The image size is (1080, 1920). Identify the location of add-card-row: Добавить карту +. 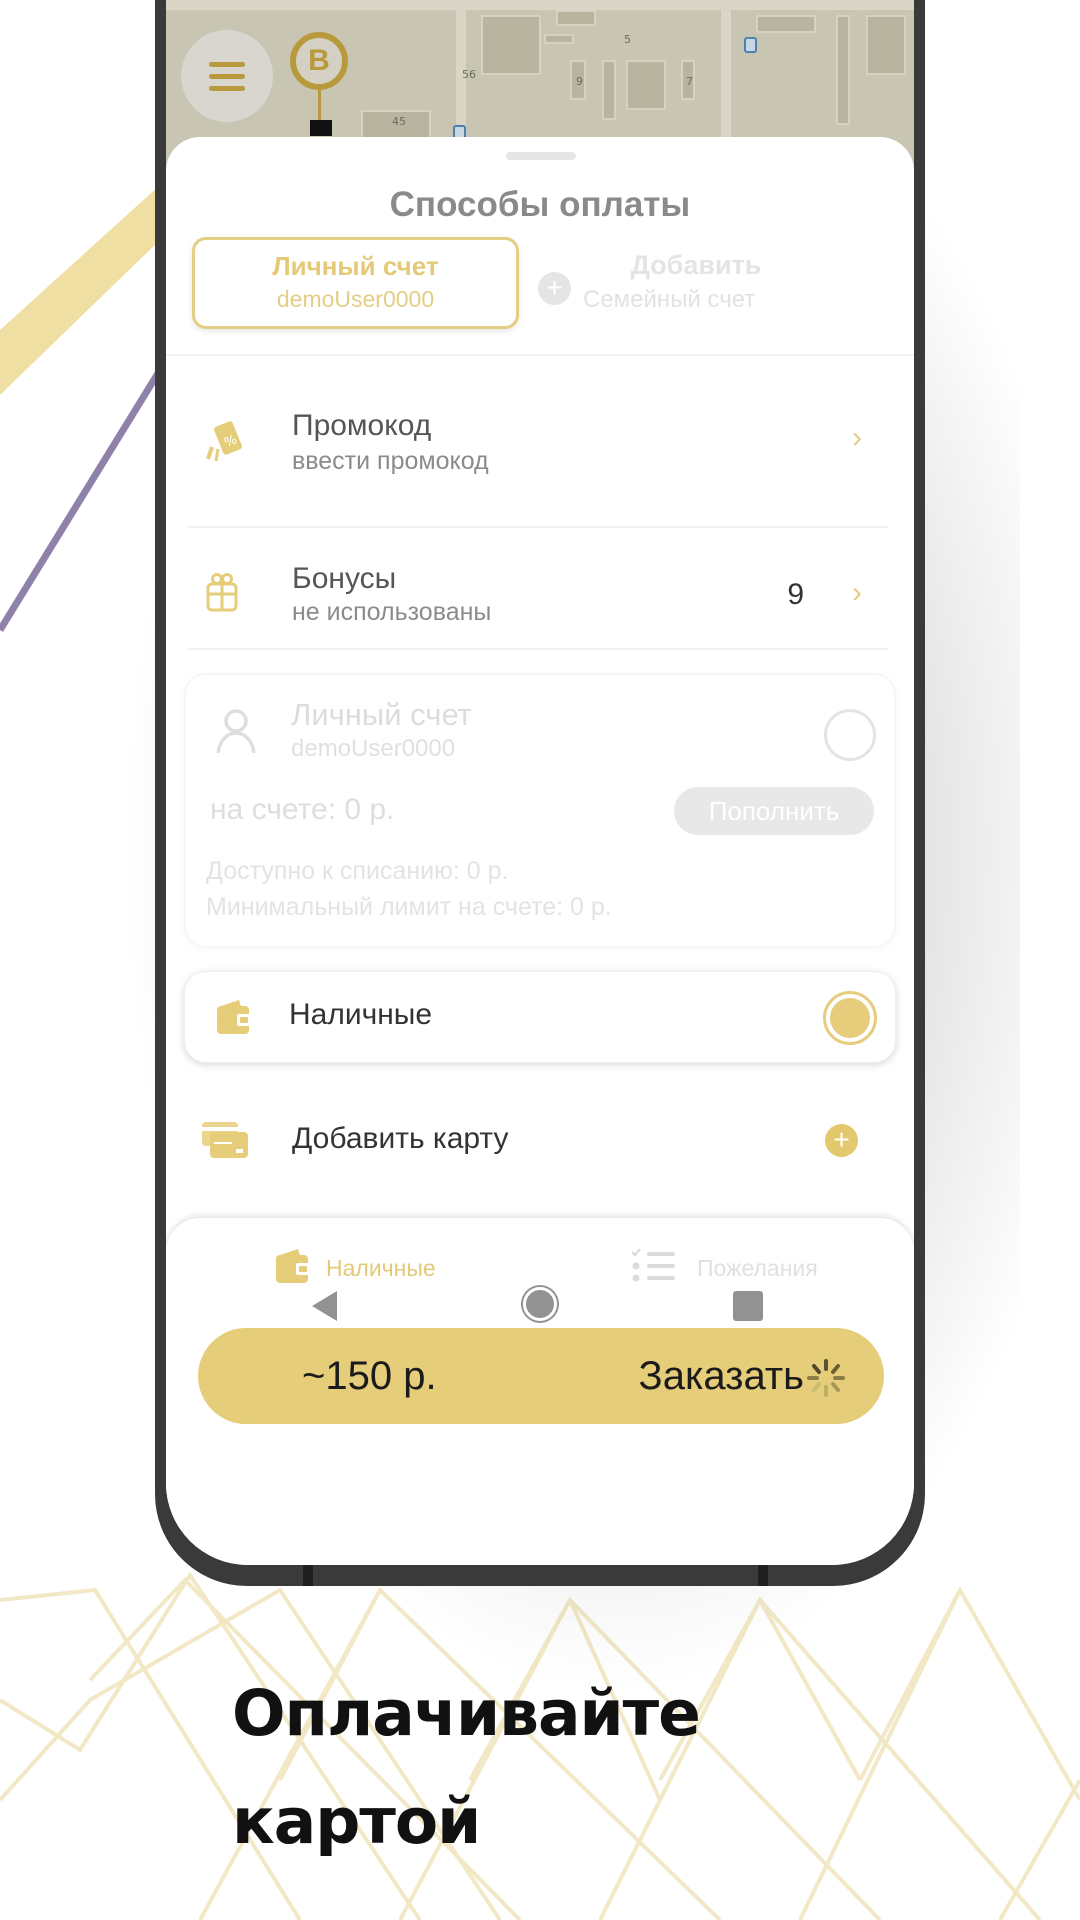
(538, 1151).